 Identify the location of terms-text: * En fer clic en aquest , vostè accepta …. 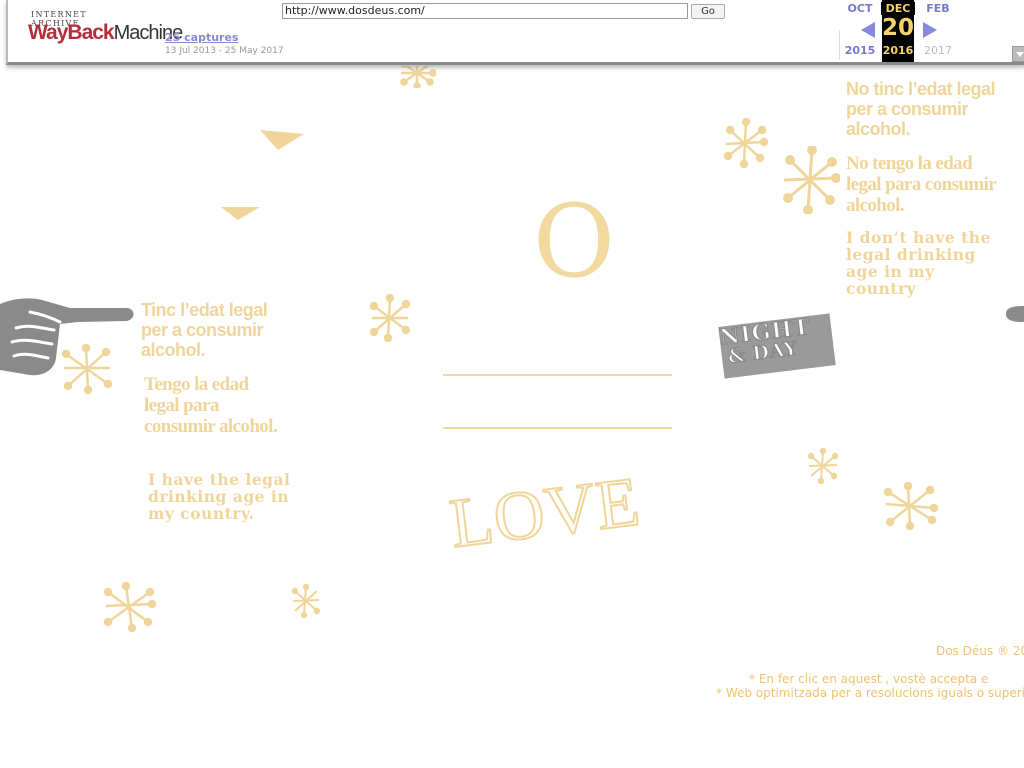
(869, 679).